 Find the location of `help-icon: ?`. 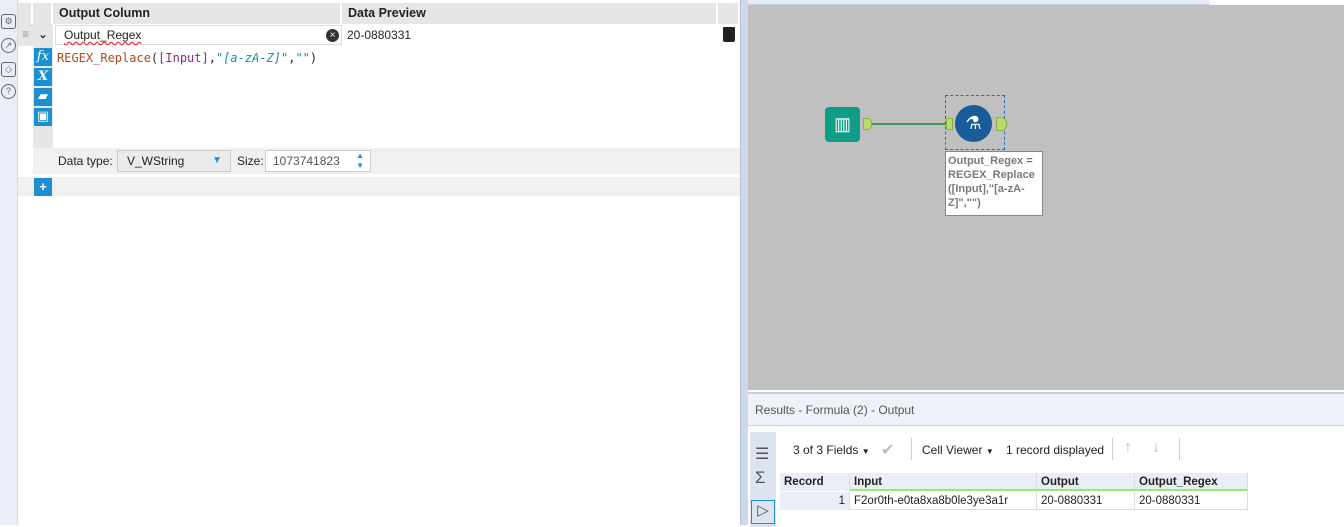

help-icon: ? is located at coordinates (8, 91).